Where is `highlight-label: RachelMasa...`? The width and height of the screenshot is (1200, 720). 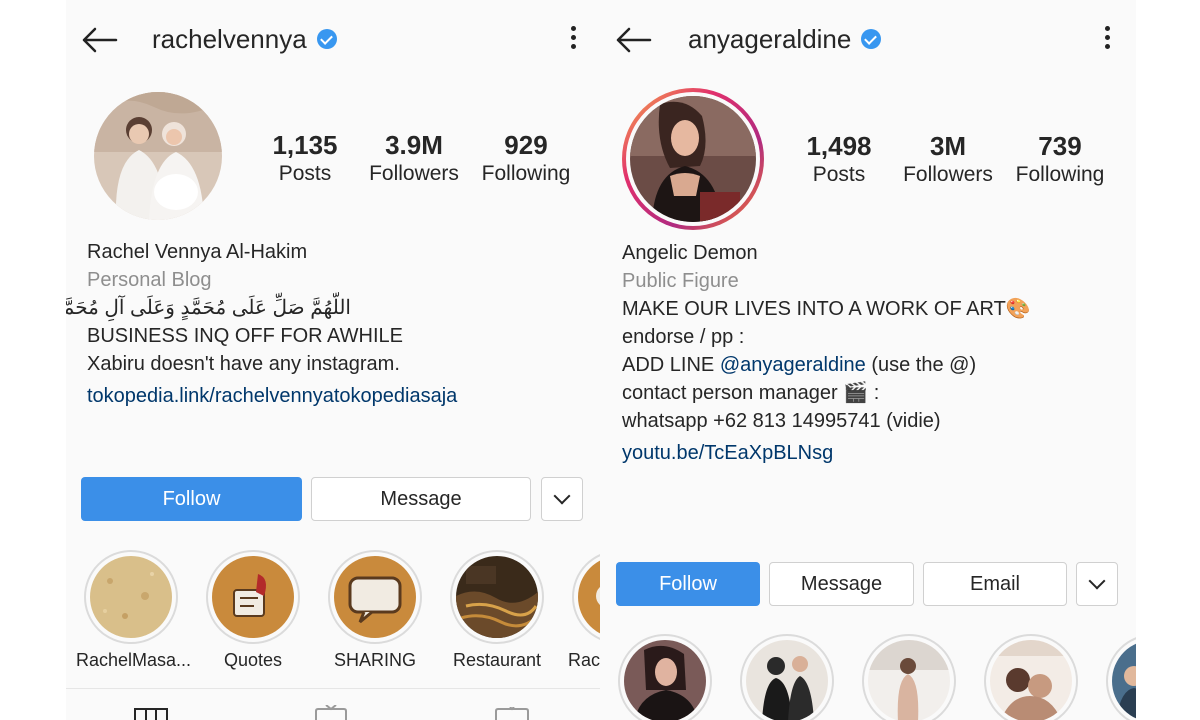 highlight-label: RachelMasa... is located at coordinates (134, 660).